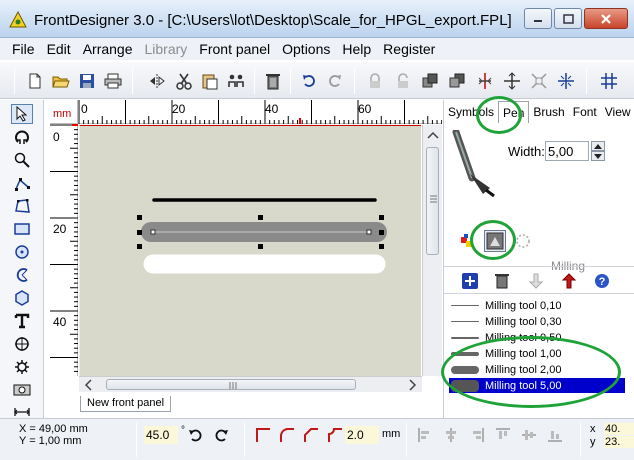 The image size is (634, 460). Describe the element at coordinates (335, 435) in the screenshot. I see `corner-inner-button` at that location.